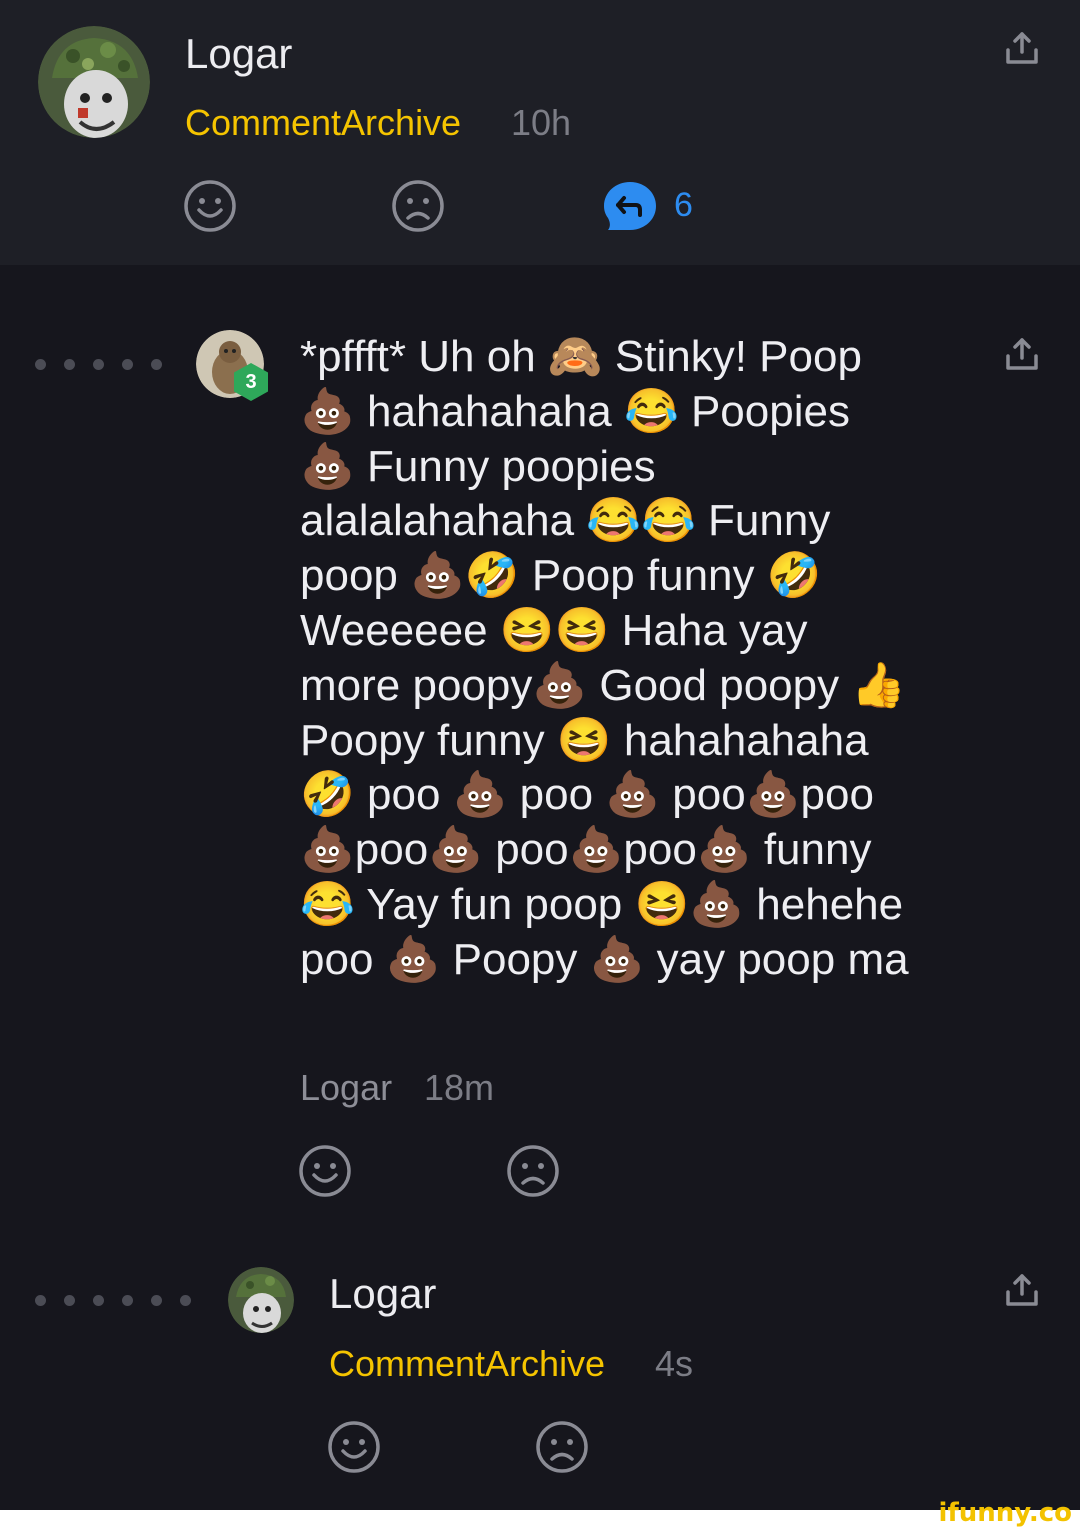  What do you see at coordinates (94, 82) in the screenshot?
I see `avatar` at bounding box center [94, 82].